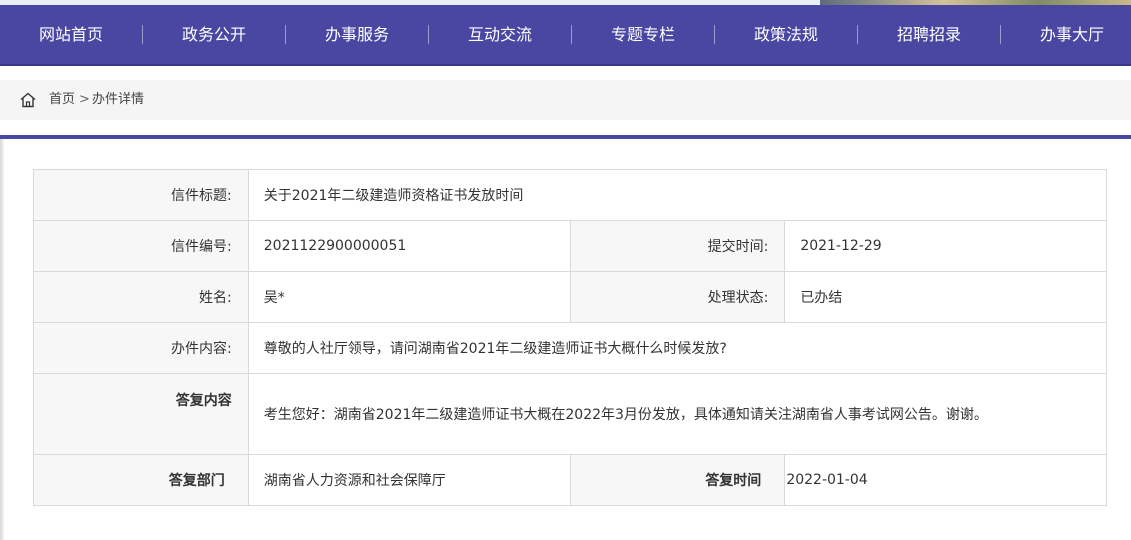 The height and width of the screenshot is (540, 1131). What do you see at coordinates (214, 34) in the screenshot?
I see `nav-item-gov-affairs: 政务公开` at bounding box center [214, 34].